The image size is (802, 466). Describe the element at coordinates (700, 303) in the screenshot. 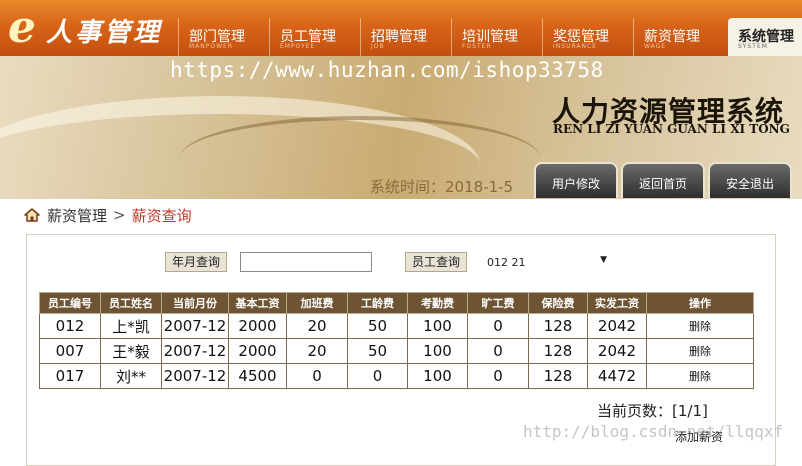

I see `column-header: 操作` at that location.